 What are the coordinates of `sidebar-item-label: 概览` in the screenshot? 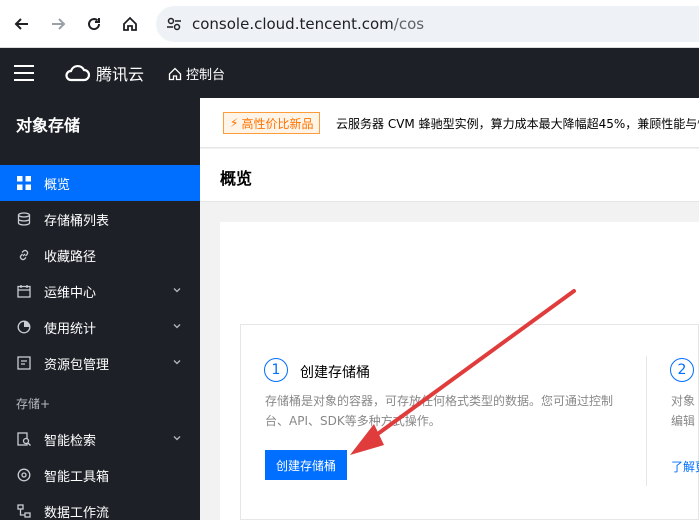 It's located at (57, 185).